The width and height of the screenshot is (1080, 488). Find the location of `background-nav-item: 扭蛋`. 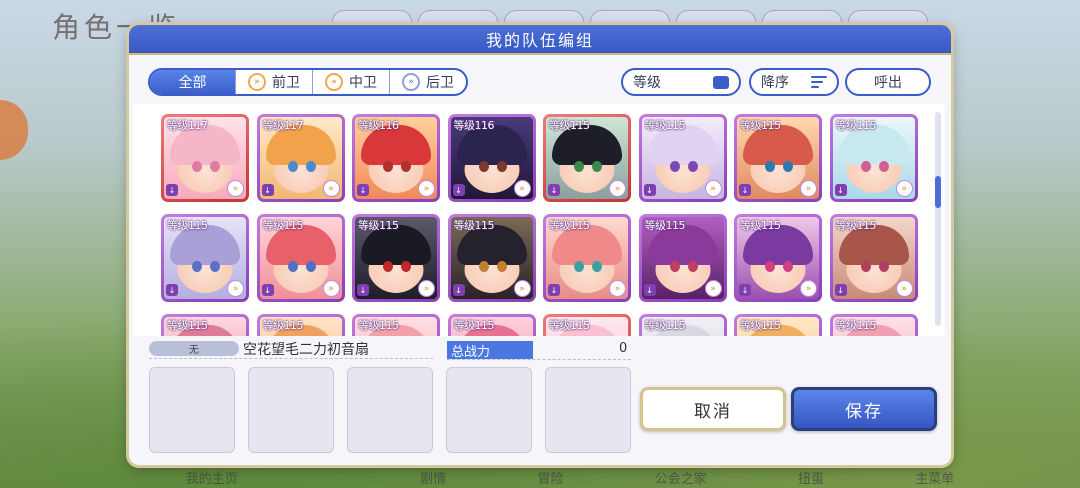

background-nav-item: 扭蛋 is located at coordinates (811, 479).